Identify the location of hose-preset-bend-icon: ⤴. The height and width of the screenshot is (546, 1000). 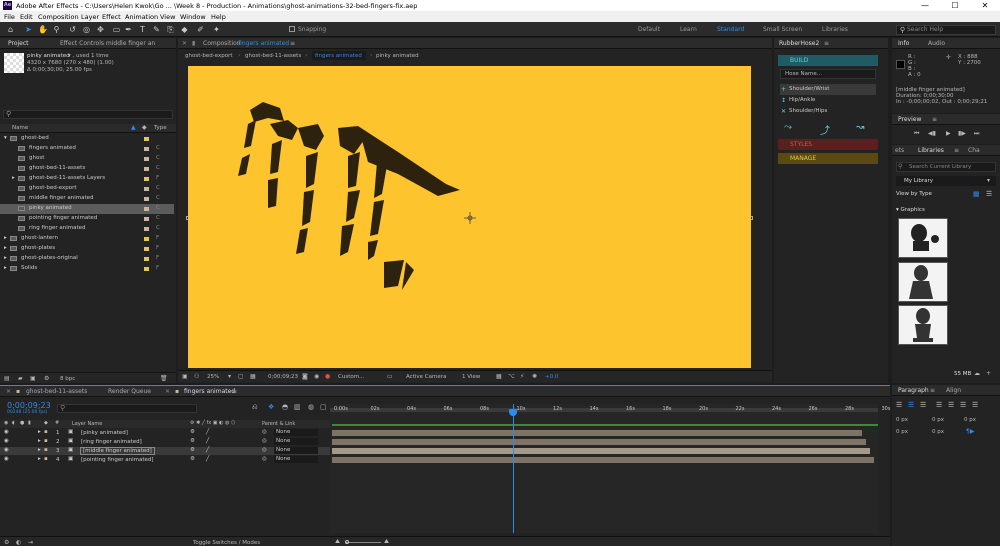
(825, 129).